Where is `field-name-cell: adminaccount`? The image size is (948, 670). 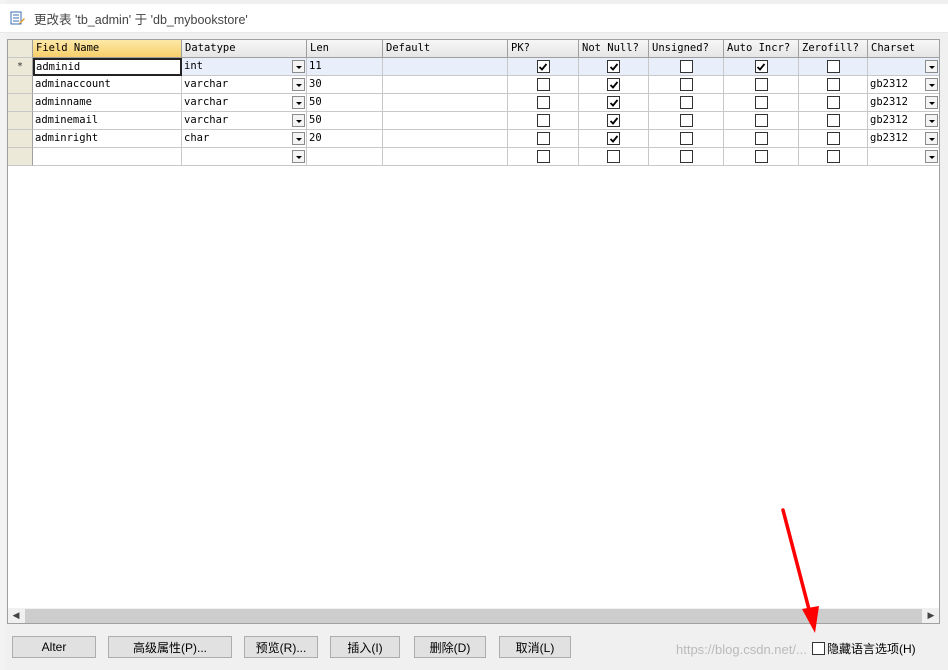
field-name-cell: adminaccount is located at coordinates (107, 85).